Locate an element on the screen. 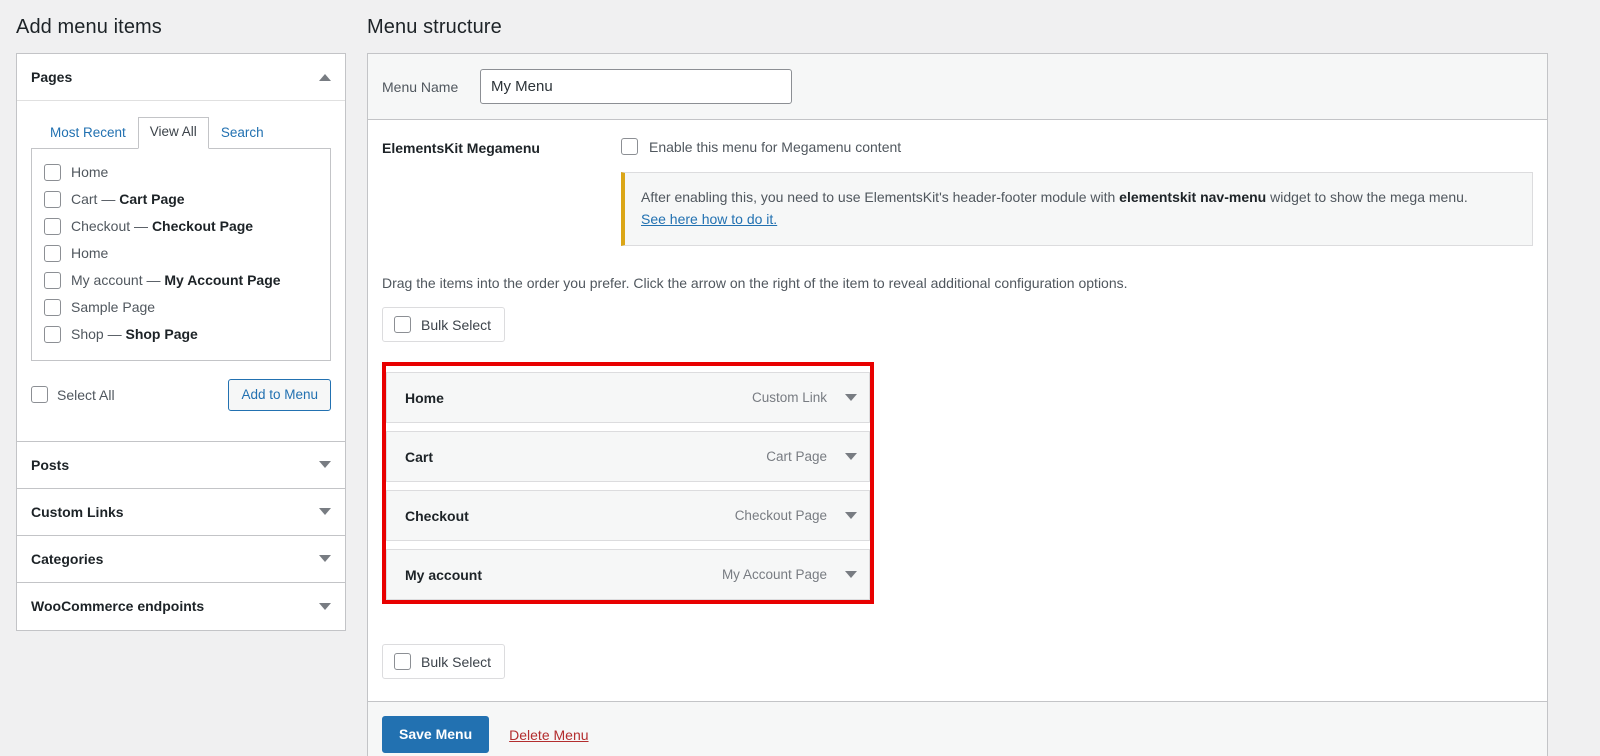 The width and height of the screenshot is (1600, 756). sidebar-item-woocommerce-endpoints: WooCommerce endpoints is located at coordinates (181, 606).